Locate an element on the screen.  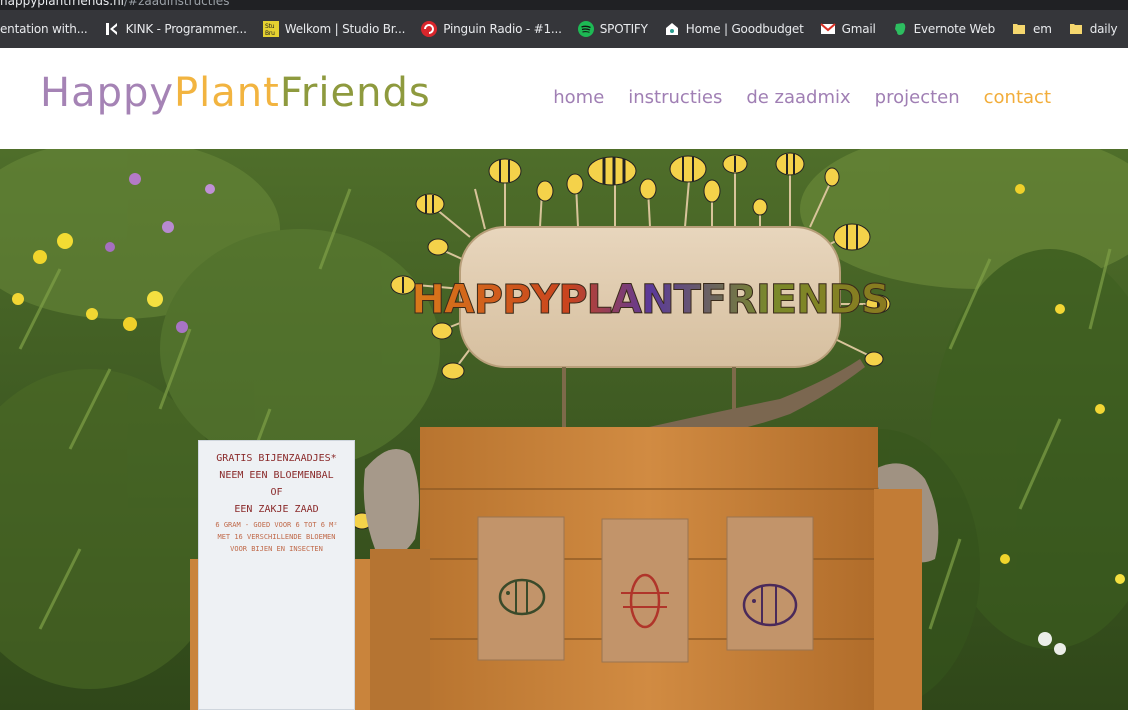
url-host: happyplantfriends.nl is located at coordinates (62, 4).